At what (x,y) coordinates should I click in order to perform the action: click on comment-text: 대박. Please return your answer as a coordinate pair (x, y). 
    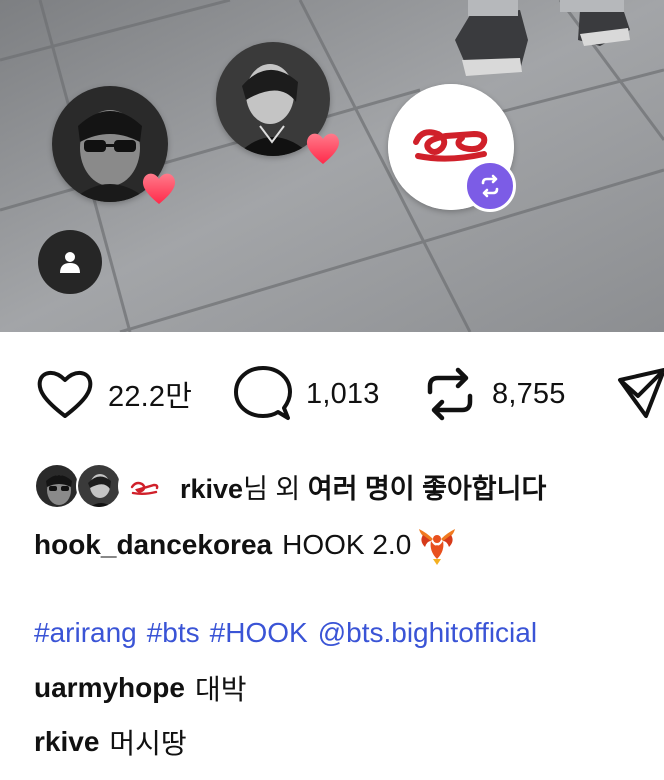
    Looking at the image, I should click on (220, 689).